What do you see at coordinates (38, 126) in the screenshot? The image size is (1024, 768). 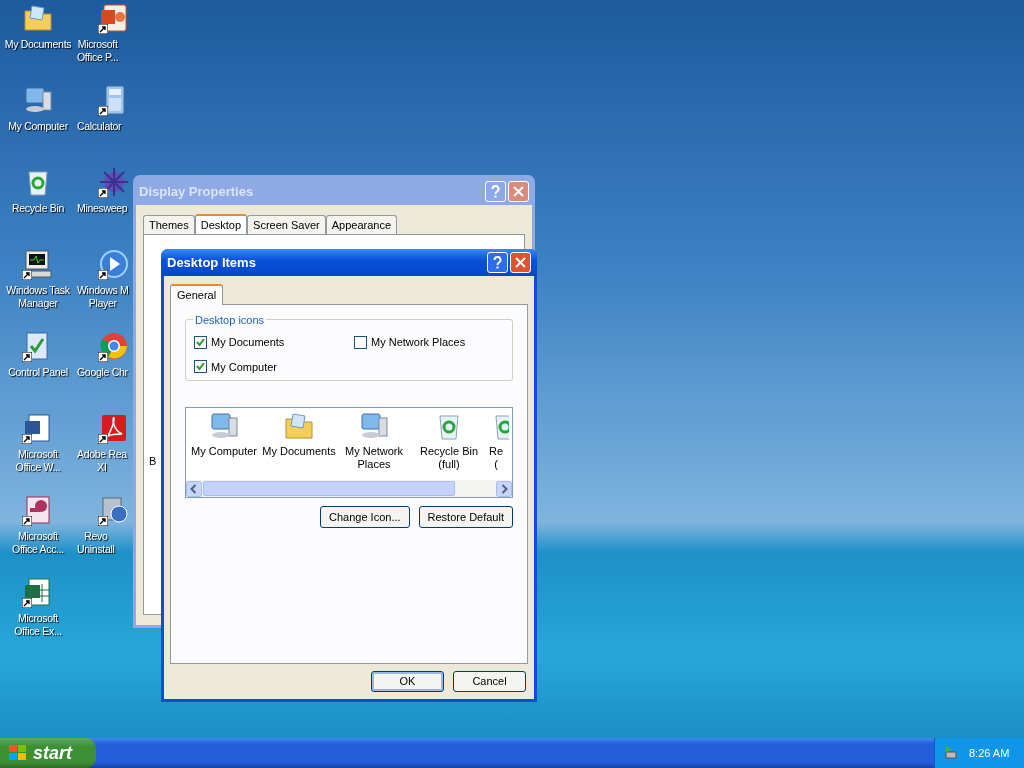 I see `desktop-icon-label: My Computer` at bounding box center [38, 126].